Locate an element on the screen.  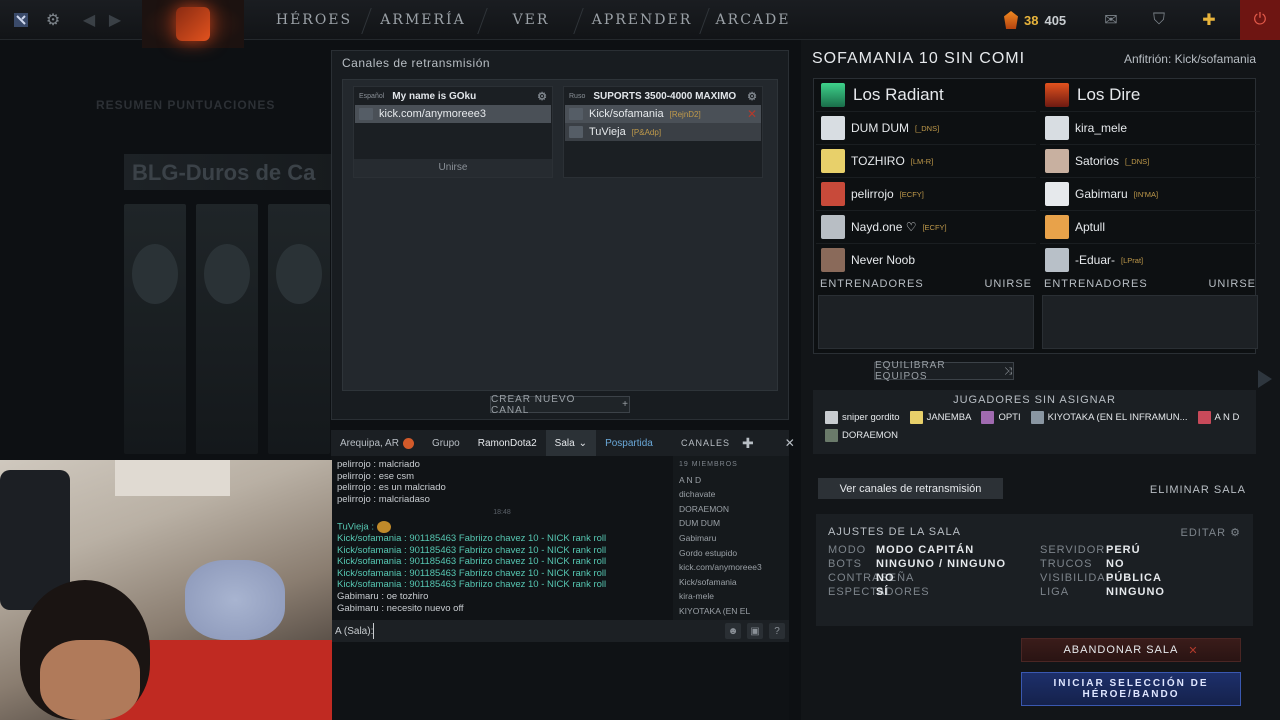
list-item: dichavate is located at coordinates (731, 494).